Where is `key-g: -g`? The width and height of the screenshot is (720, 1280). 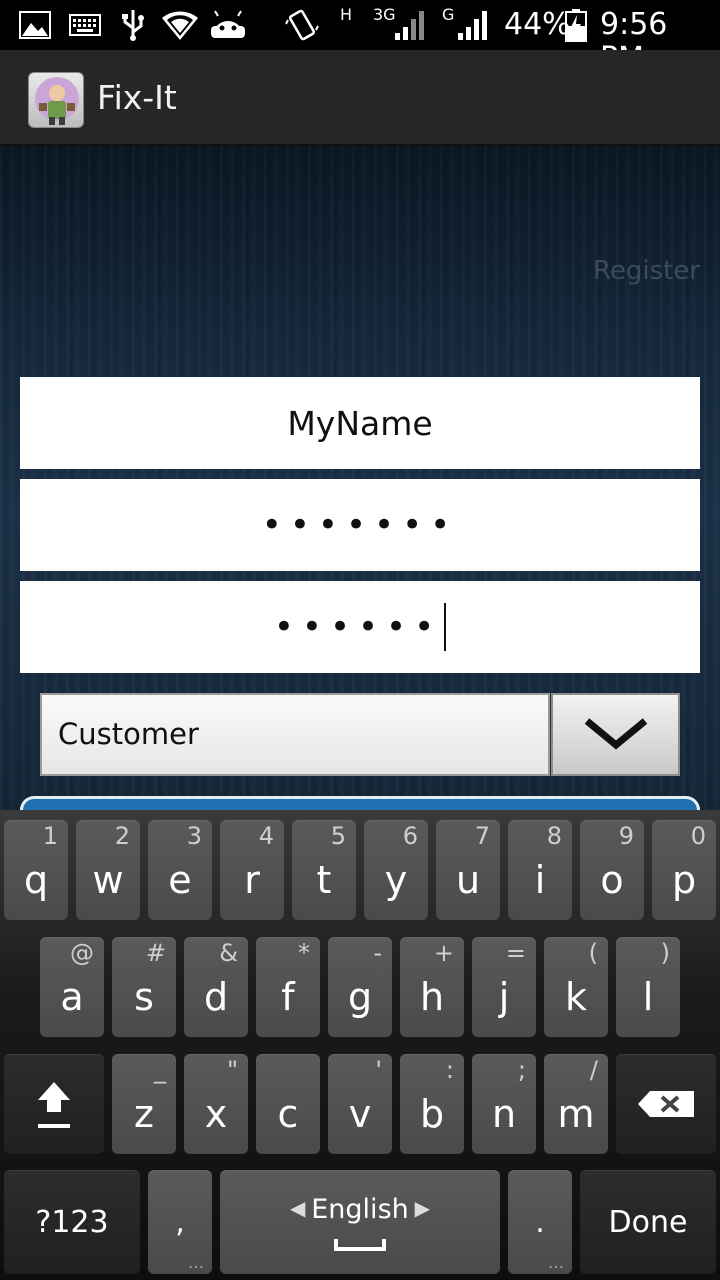
key-g: -g is located at coordinates (360, 987).